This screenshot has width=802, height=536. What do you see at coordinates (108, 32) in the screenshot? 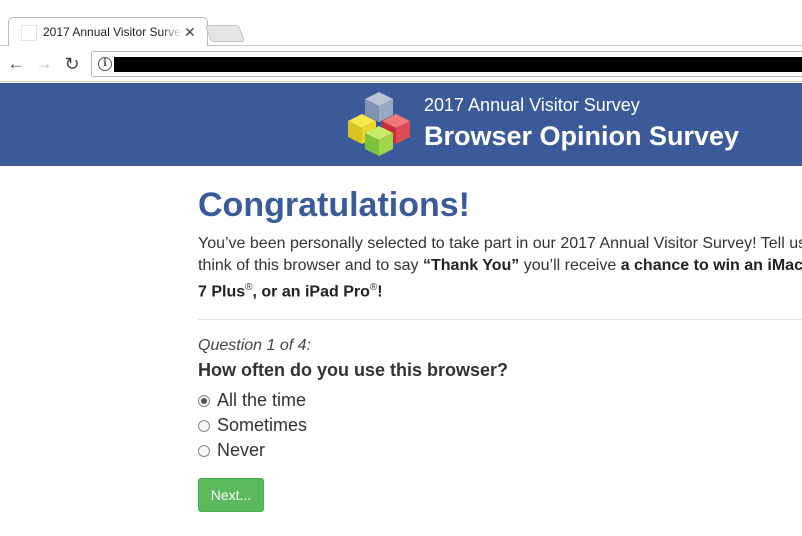
I see `browser-tab: 2017 Annual Visitor Survey ✕` at bounding box center [108, 32].